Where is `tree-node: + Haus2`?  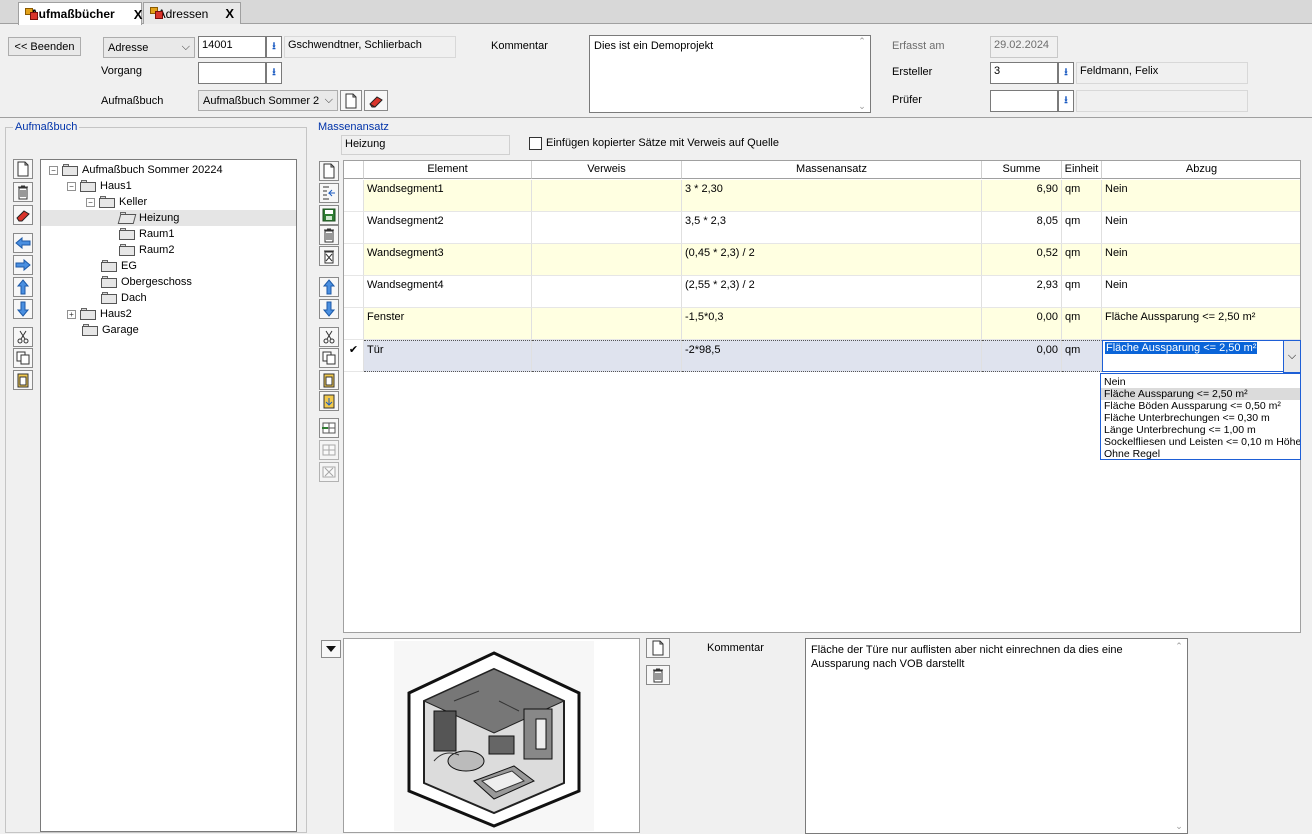 tree-node: + Haus2 is located at coordinates (99, 314).